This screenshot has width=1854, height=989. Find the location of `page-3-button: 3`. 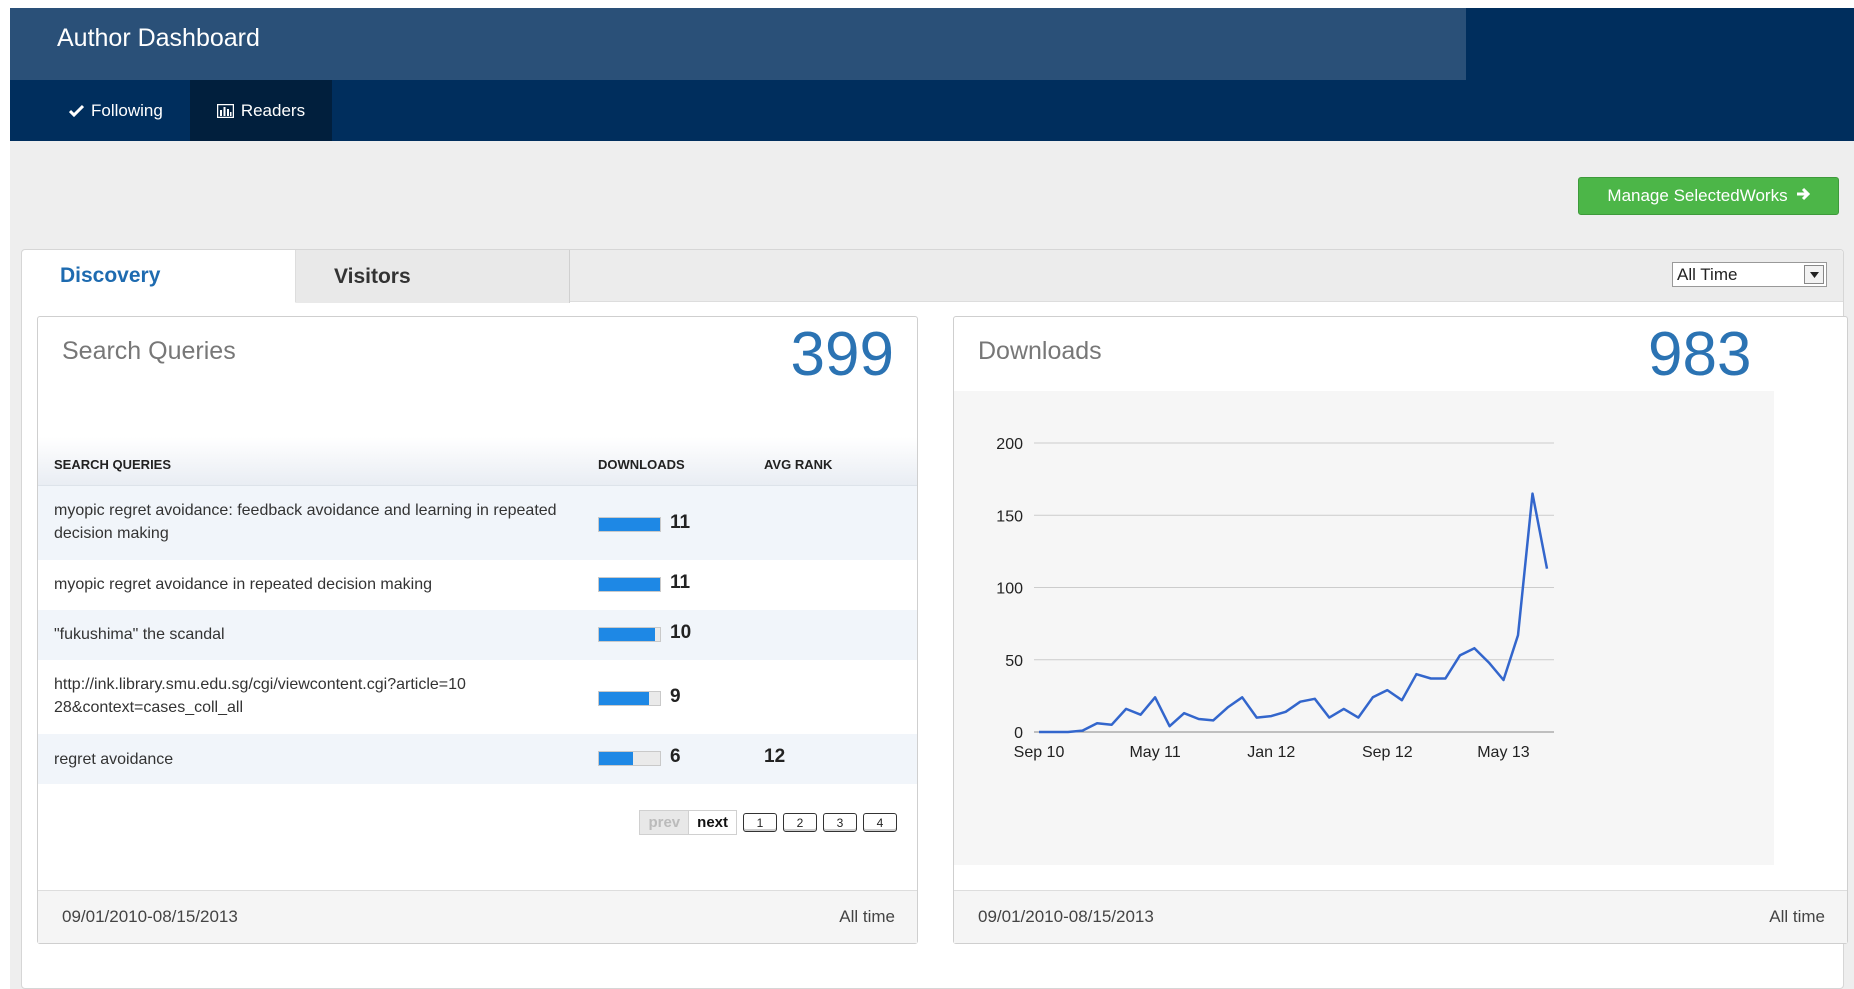

page-3-button: 3 is located at coordinates (840, 822).